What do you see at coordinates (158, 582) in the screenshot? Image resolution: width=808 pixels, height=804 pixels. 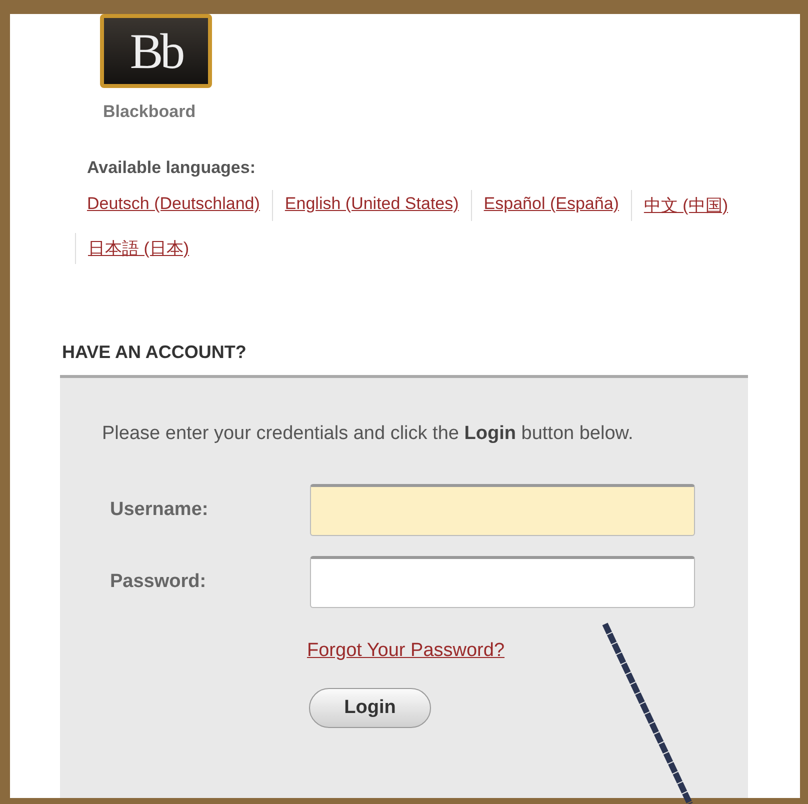 I see `field-label: Password:` at bounding box center [158, 582].